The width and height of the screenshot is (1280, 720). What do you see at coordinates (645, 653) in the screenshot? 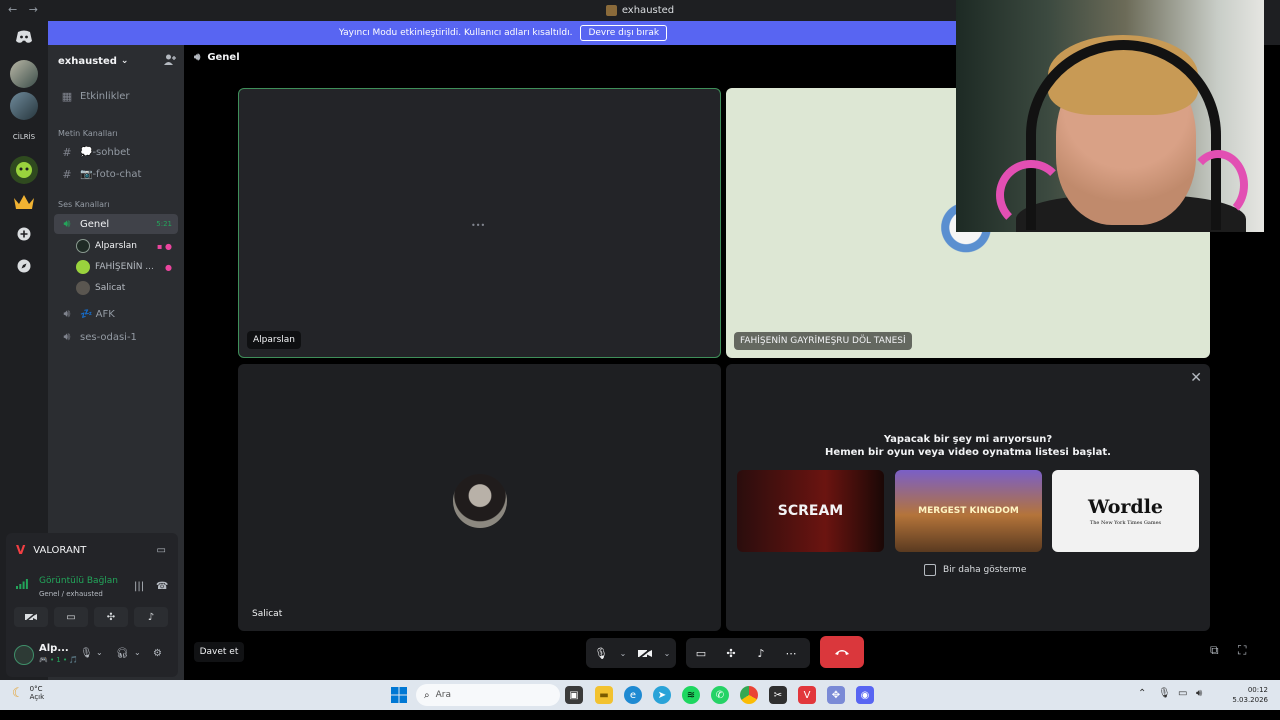
I see `camera-off-icon` at bounding box center [645, 653].